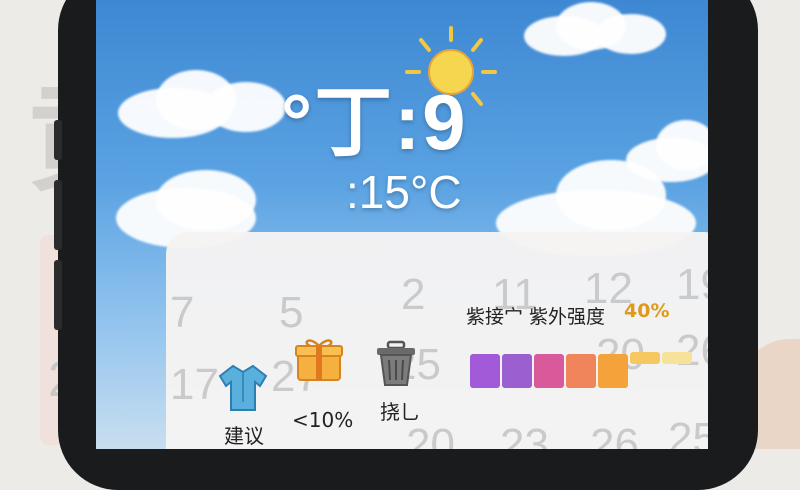 This screenshot has width=800, height=490. What do you see at coordinates (194, 384) in the screenshot?
I see `calendar-number: 17` at bounding box center [194, 384].